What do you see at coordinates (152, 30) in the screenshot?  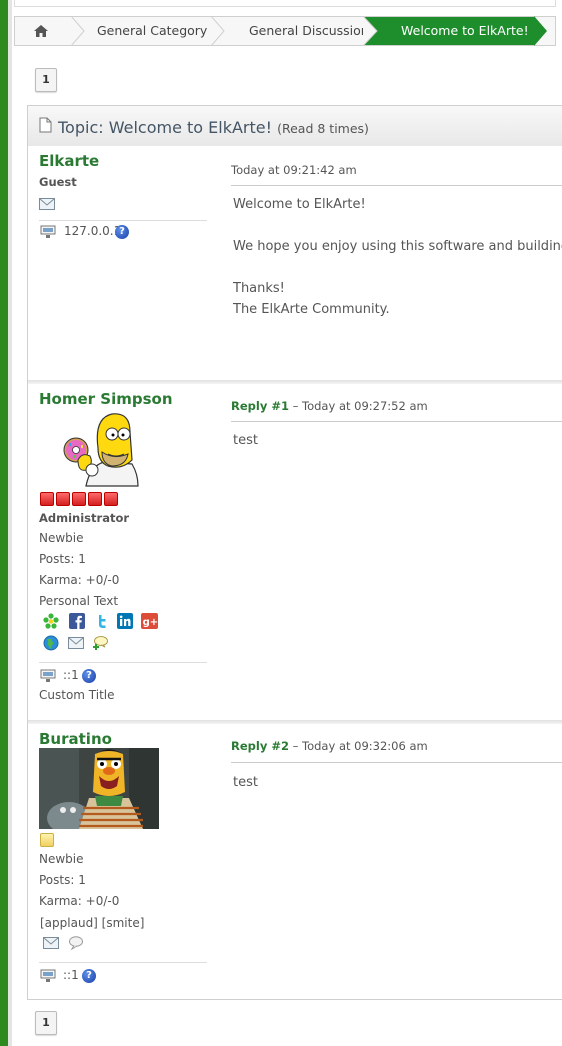 I see `breadcrumb-label: General Category` at bounding box center [152, 30].